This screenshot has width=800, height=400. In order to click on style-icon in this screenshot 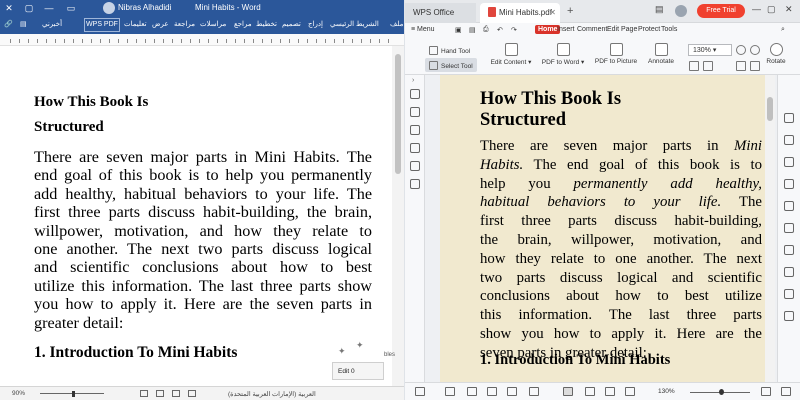, I will do `click(789, 140)`.